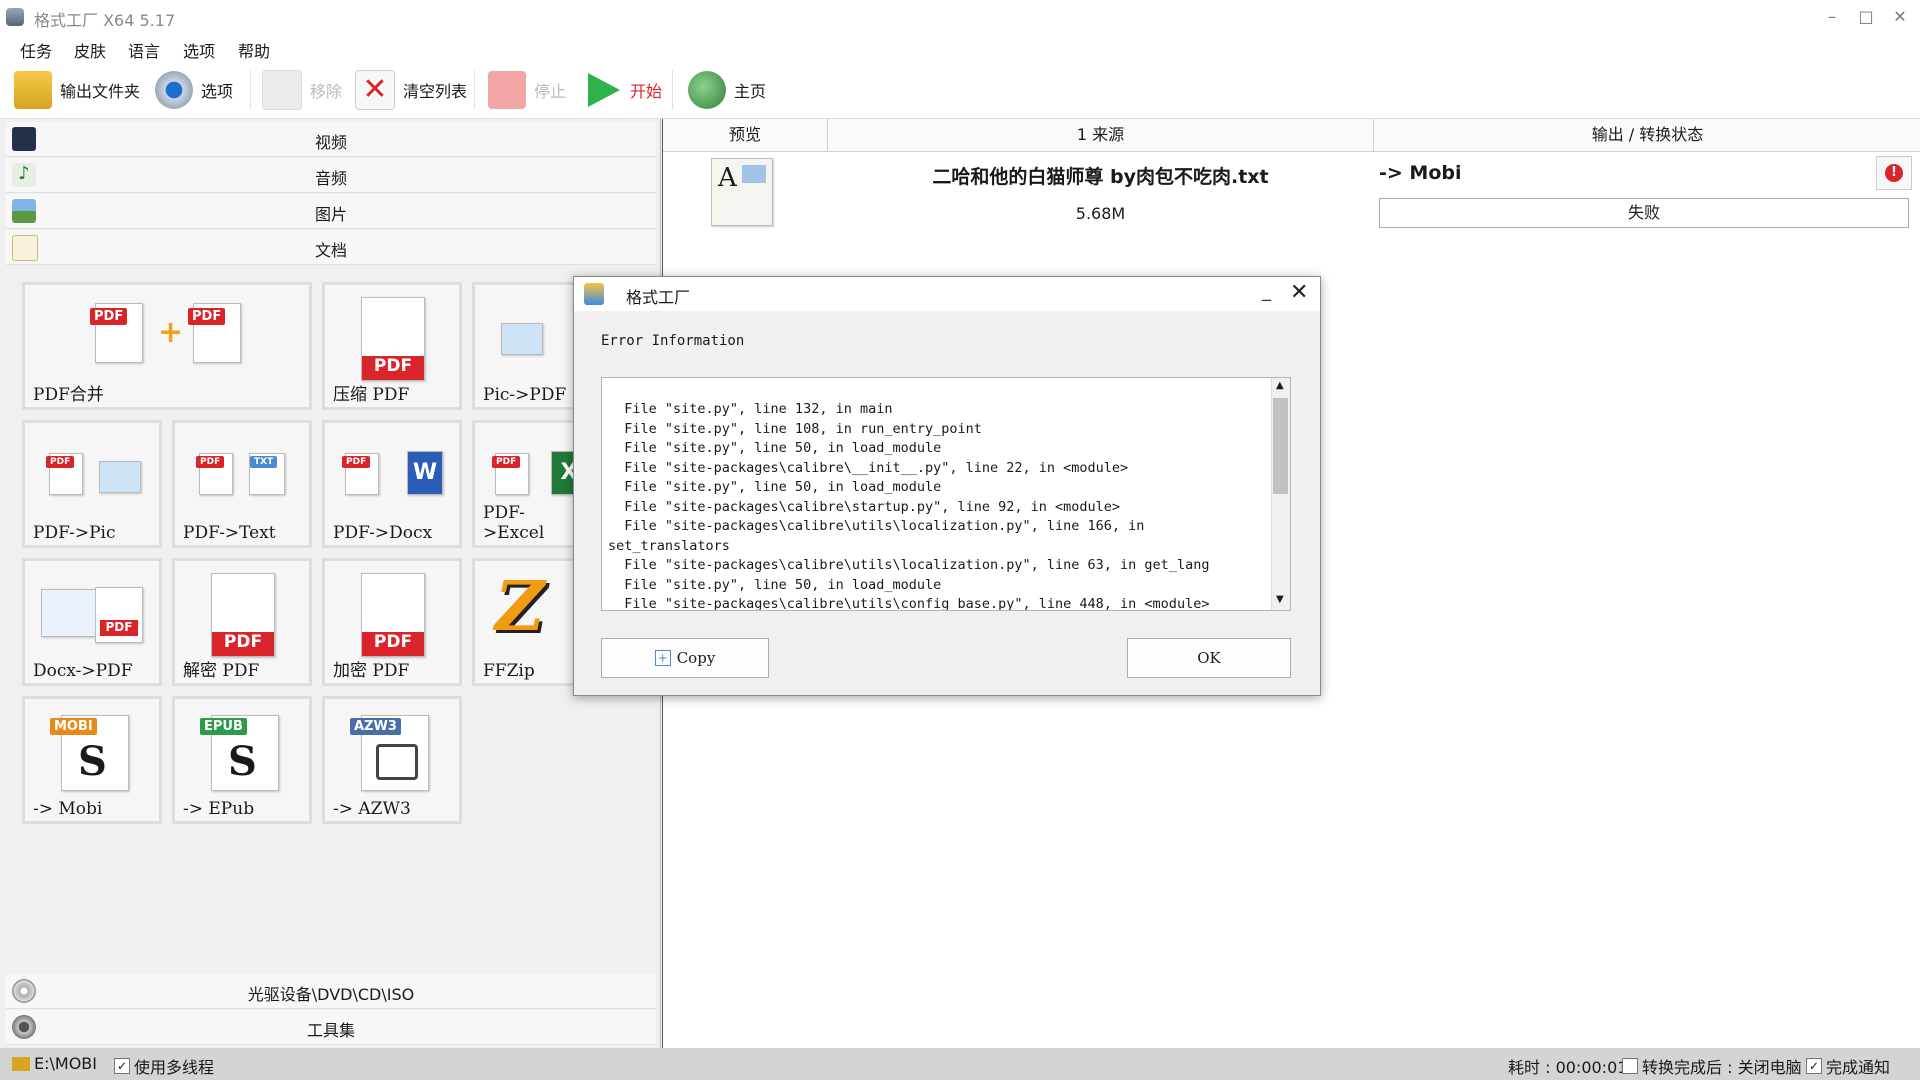 The height and width of the screenshot is (1080, 1920). Describe the element at coordinates (122, 1066) in the screenshot. I see `checkbox-checked-icon: ✓` at that location.